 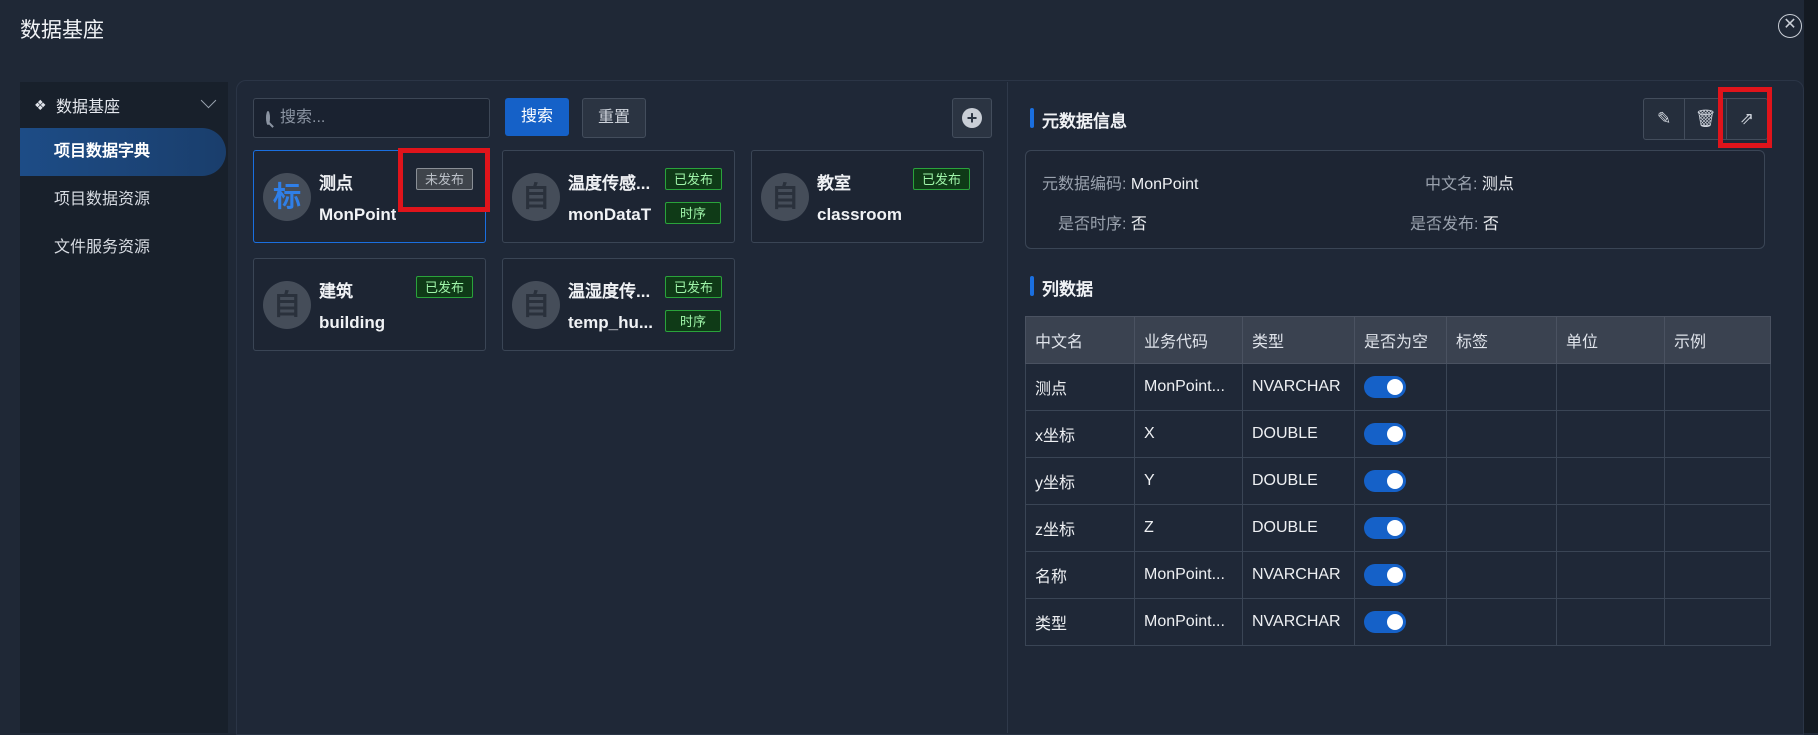 I want to click on meta-timeseries: 是否时序: 否, so click(x=1102, y=222).